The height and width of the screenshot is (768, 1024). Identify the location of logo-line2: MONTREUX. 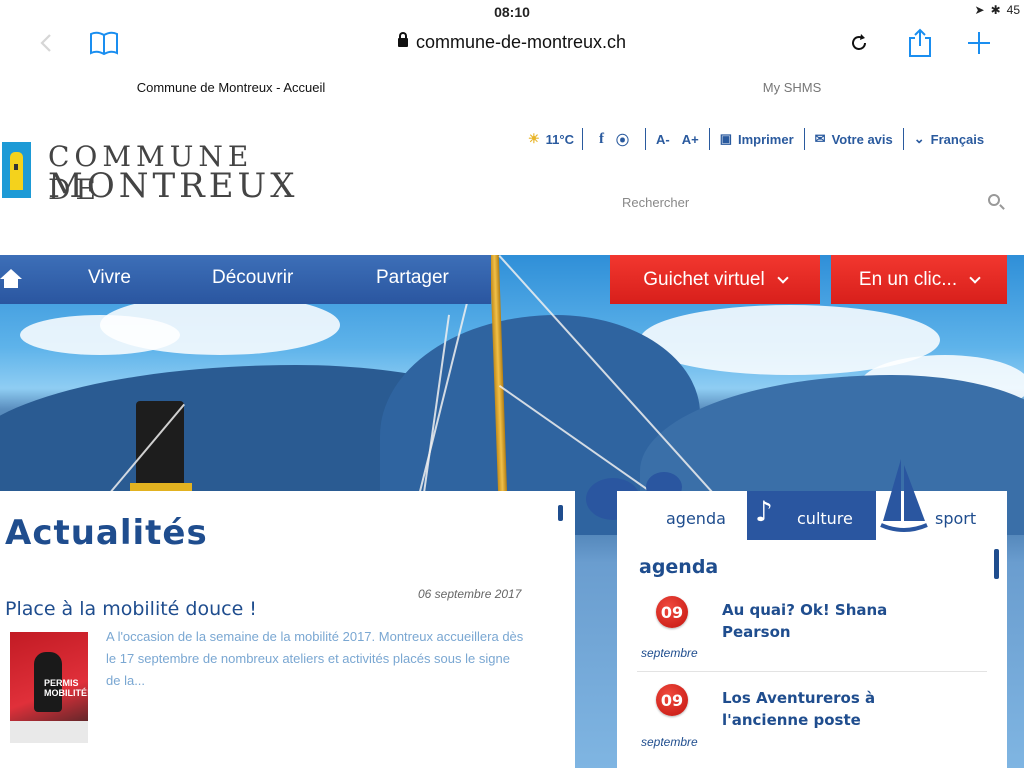
(173, 186).